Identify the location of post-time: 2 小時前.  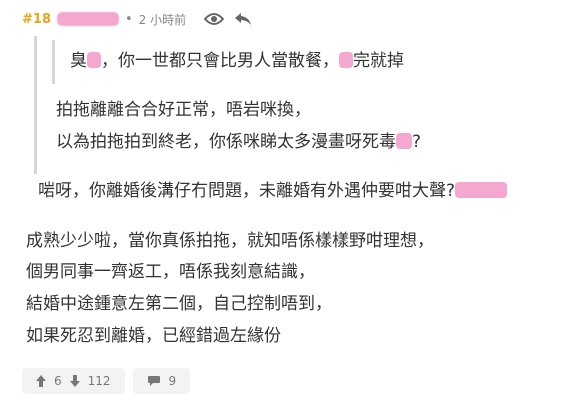
(162, 19).